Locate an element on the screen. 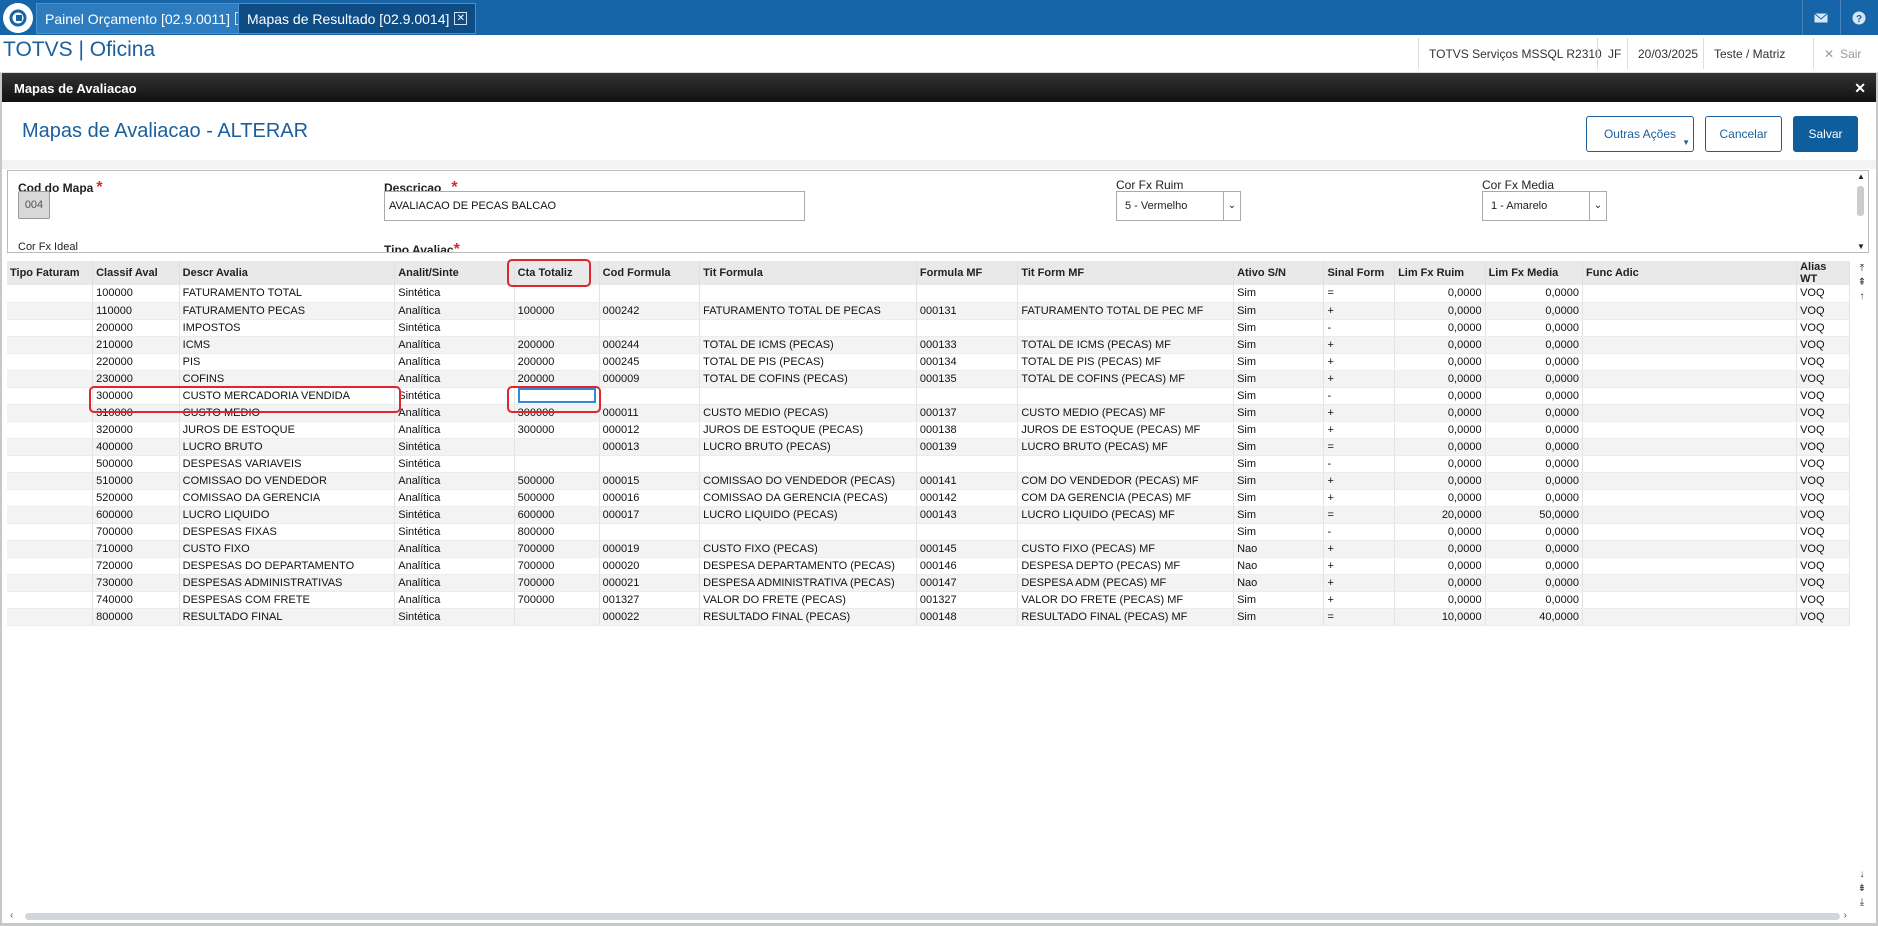 Image resolution: width=1878 pixels, height=926 pixels. table-cell: = is located at coordinates (1359, 294).